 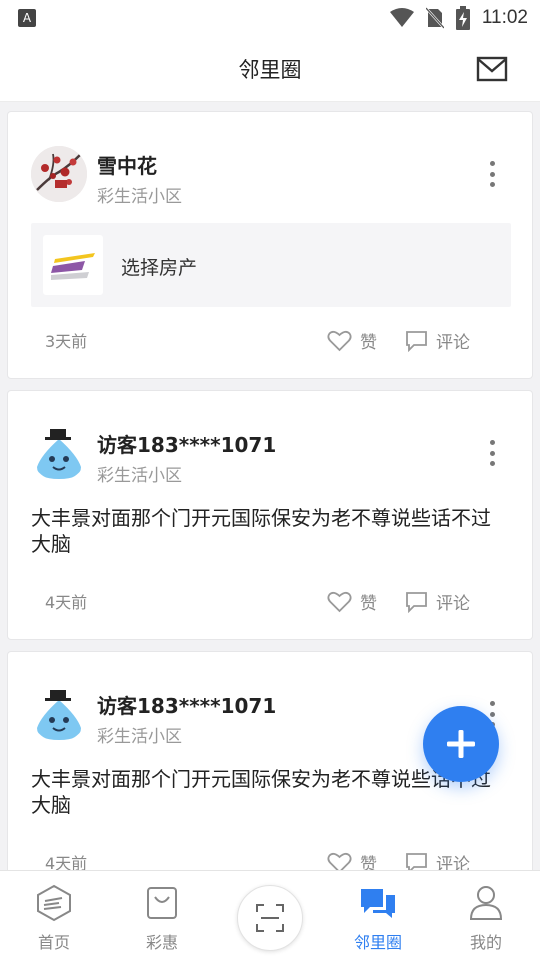 I want to click on scan-icon, so click(x=270, y=918).